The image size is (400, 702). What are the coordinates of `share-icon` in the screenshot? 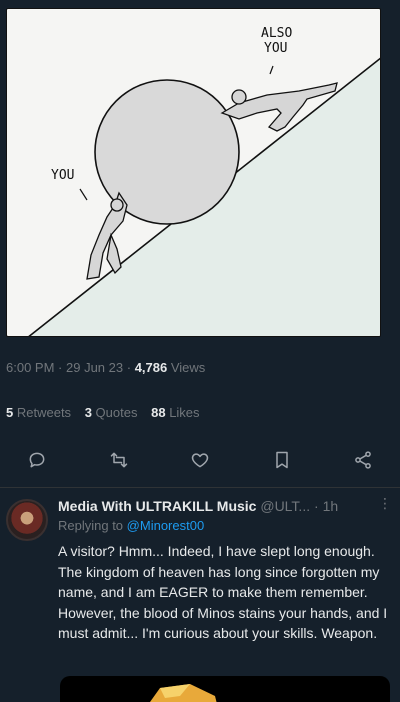 It's located at (363, 460).